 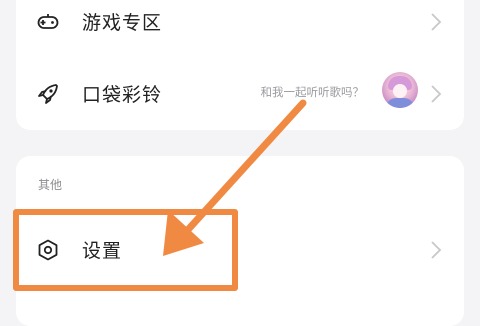 I want to click on rocket-icon, so click(x=48, y=94).